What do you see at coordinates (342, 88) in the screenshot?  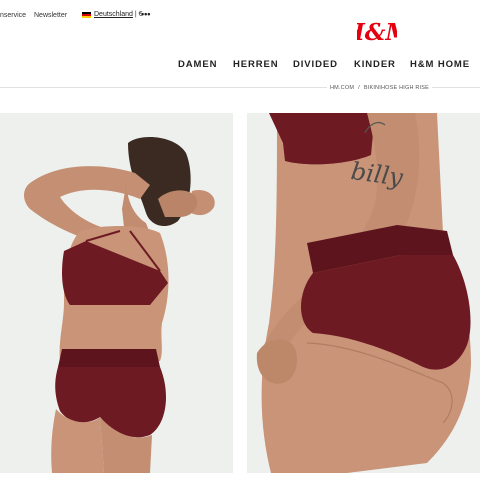 I see `breadcrumb-home: HM.COM` at bounding box center [342, 88].